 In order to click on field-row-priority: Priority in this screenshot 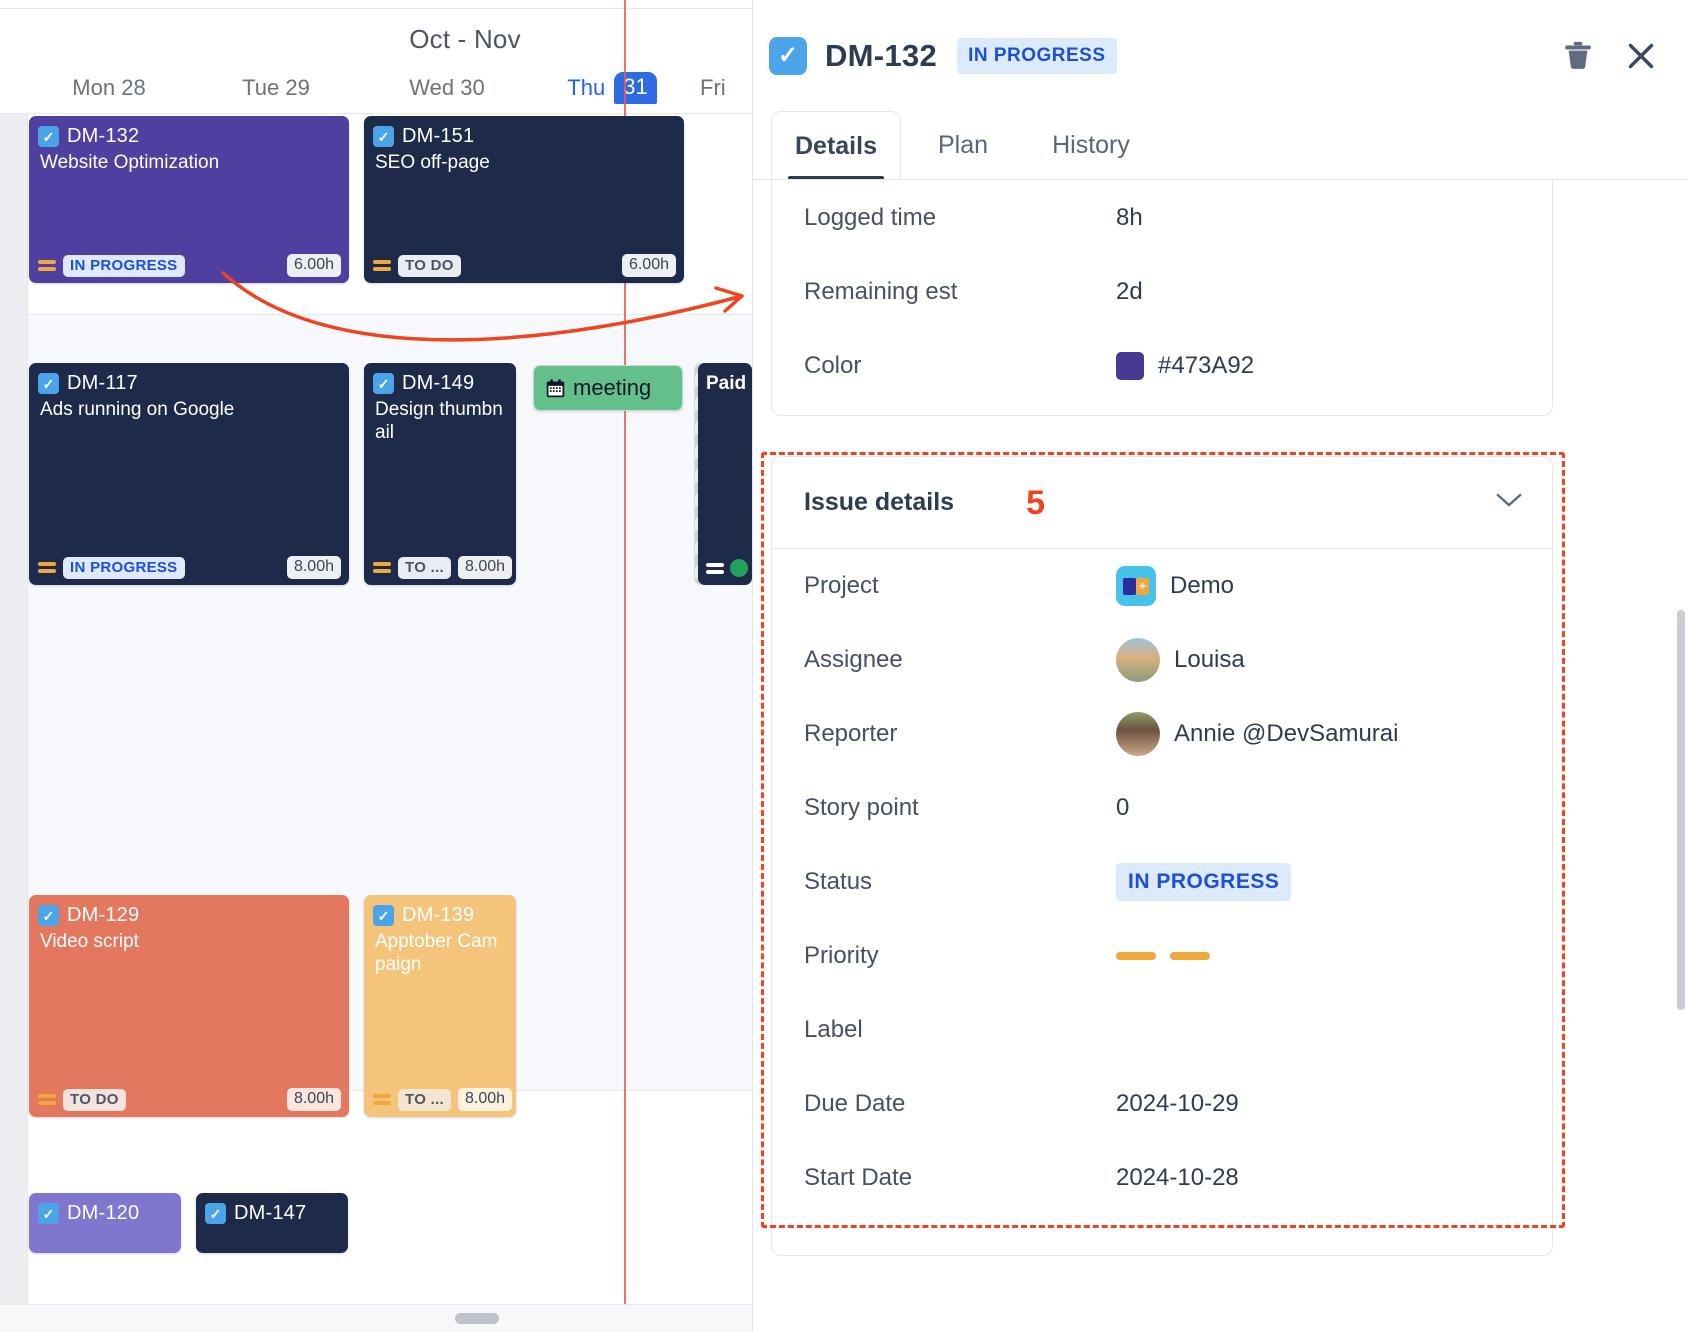, I will do `click(1162, 956)`.